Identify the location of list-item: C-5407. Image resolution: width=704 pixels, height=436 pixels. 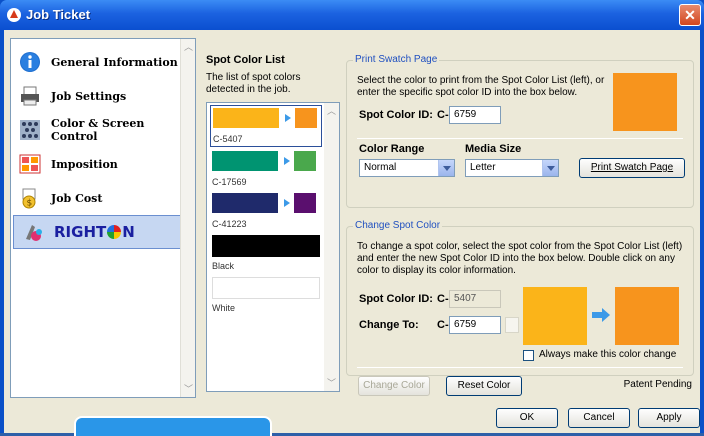
(266, 126).